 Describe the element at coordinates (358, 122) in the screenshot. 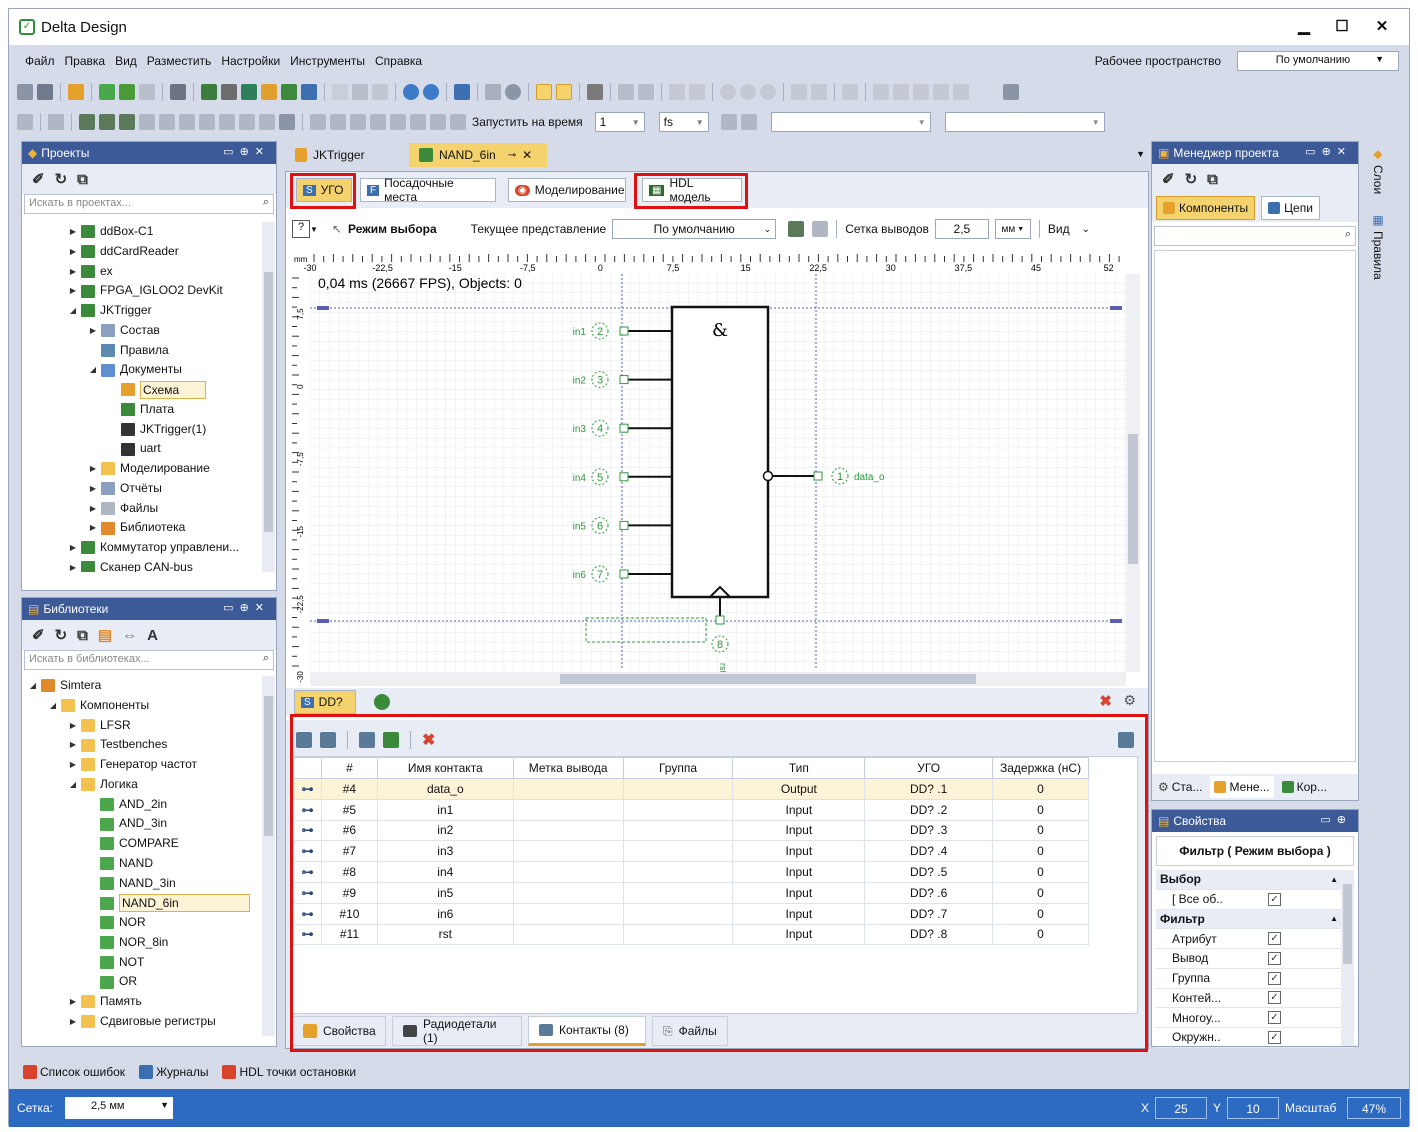

I see `pause-icon` at that location.